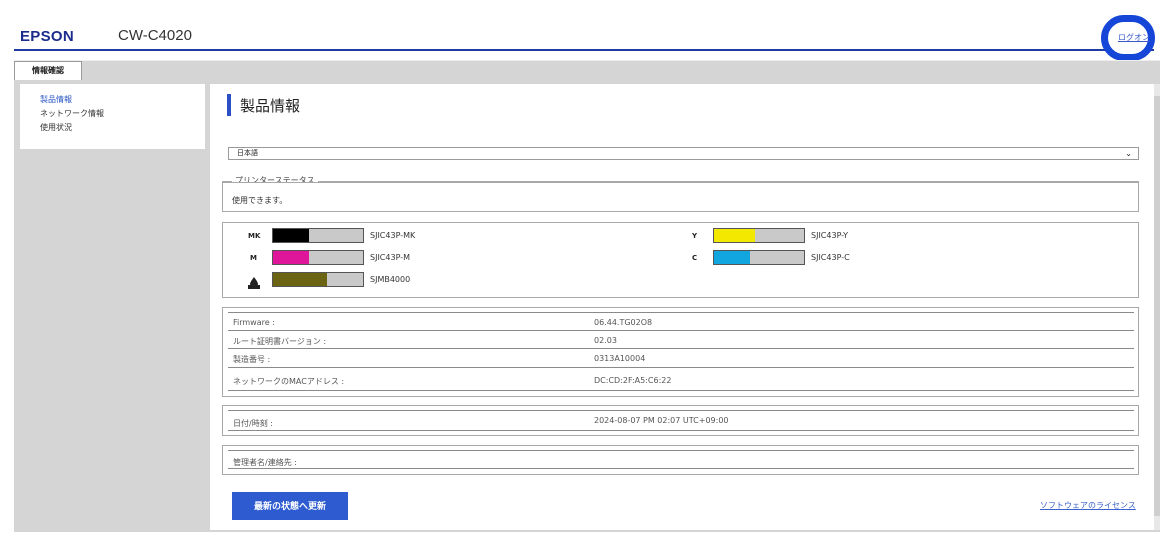 Image resolution: width=1160 pixels, height=544 pixels. What do you see at coordinates (47, 36) in the screenshot?
I see `brand-logo: EPSON` at bounding box center [47, 36].